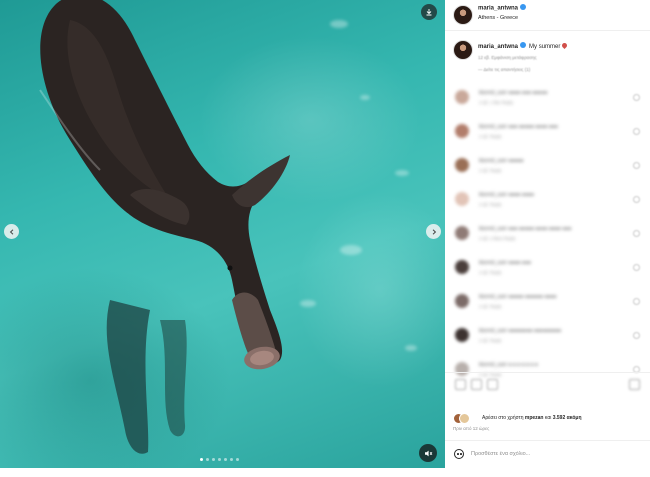  I want to click on action-bar, so click(547, 387).